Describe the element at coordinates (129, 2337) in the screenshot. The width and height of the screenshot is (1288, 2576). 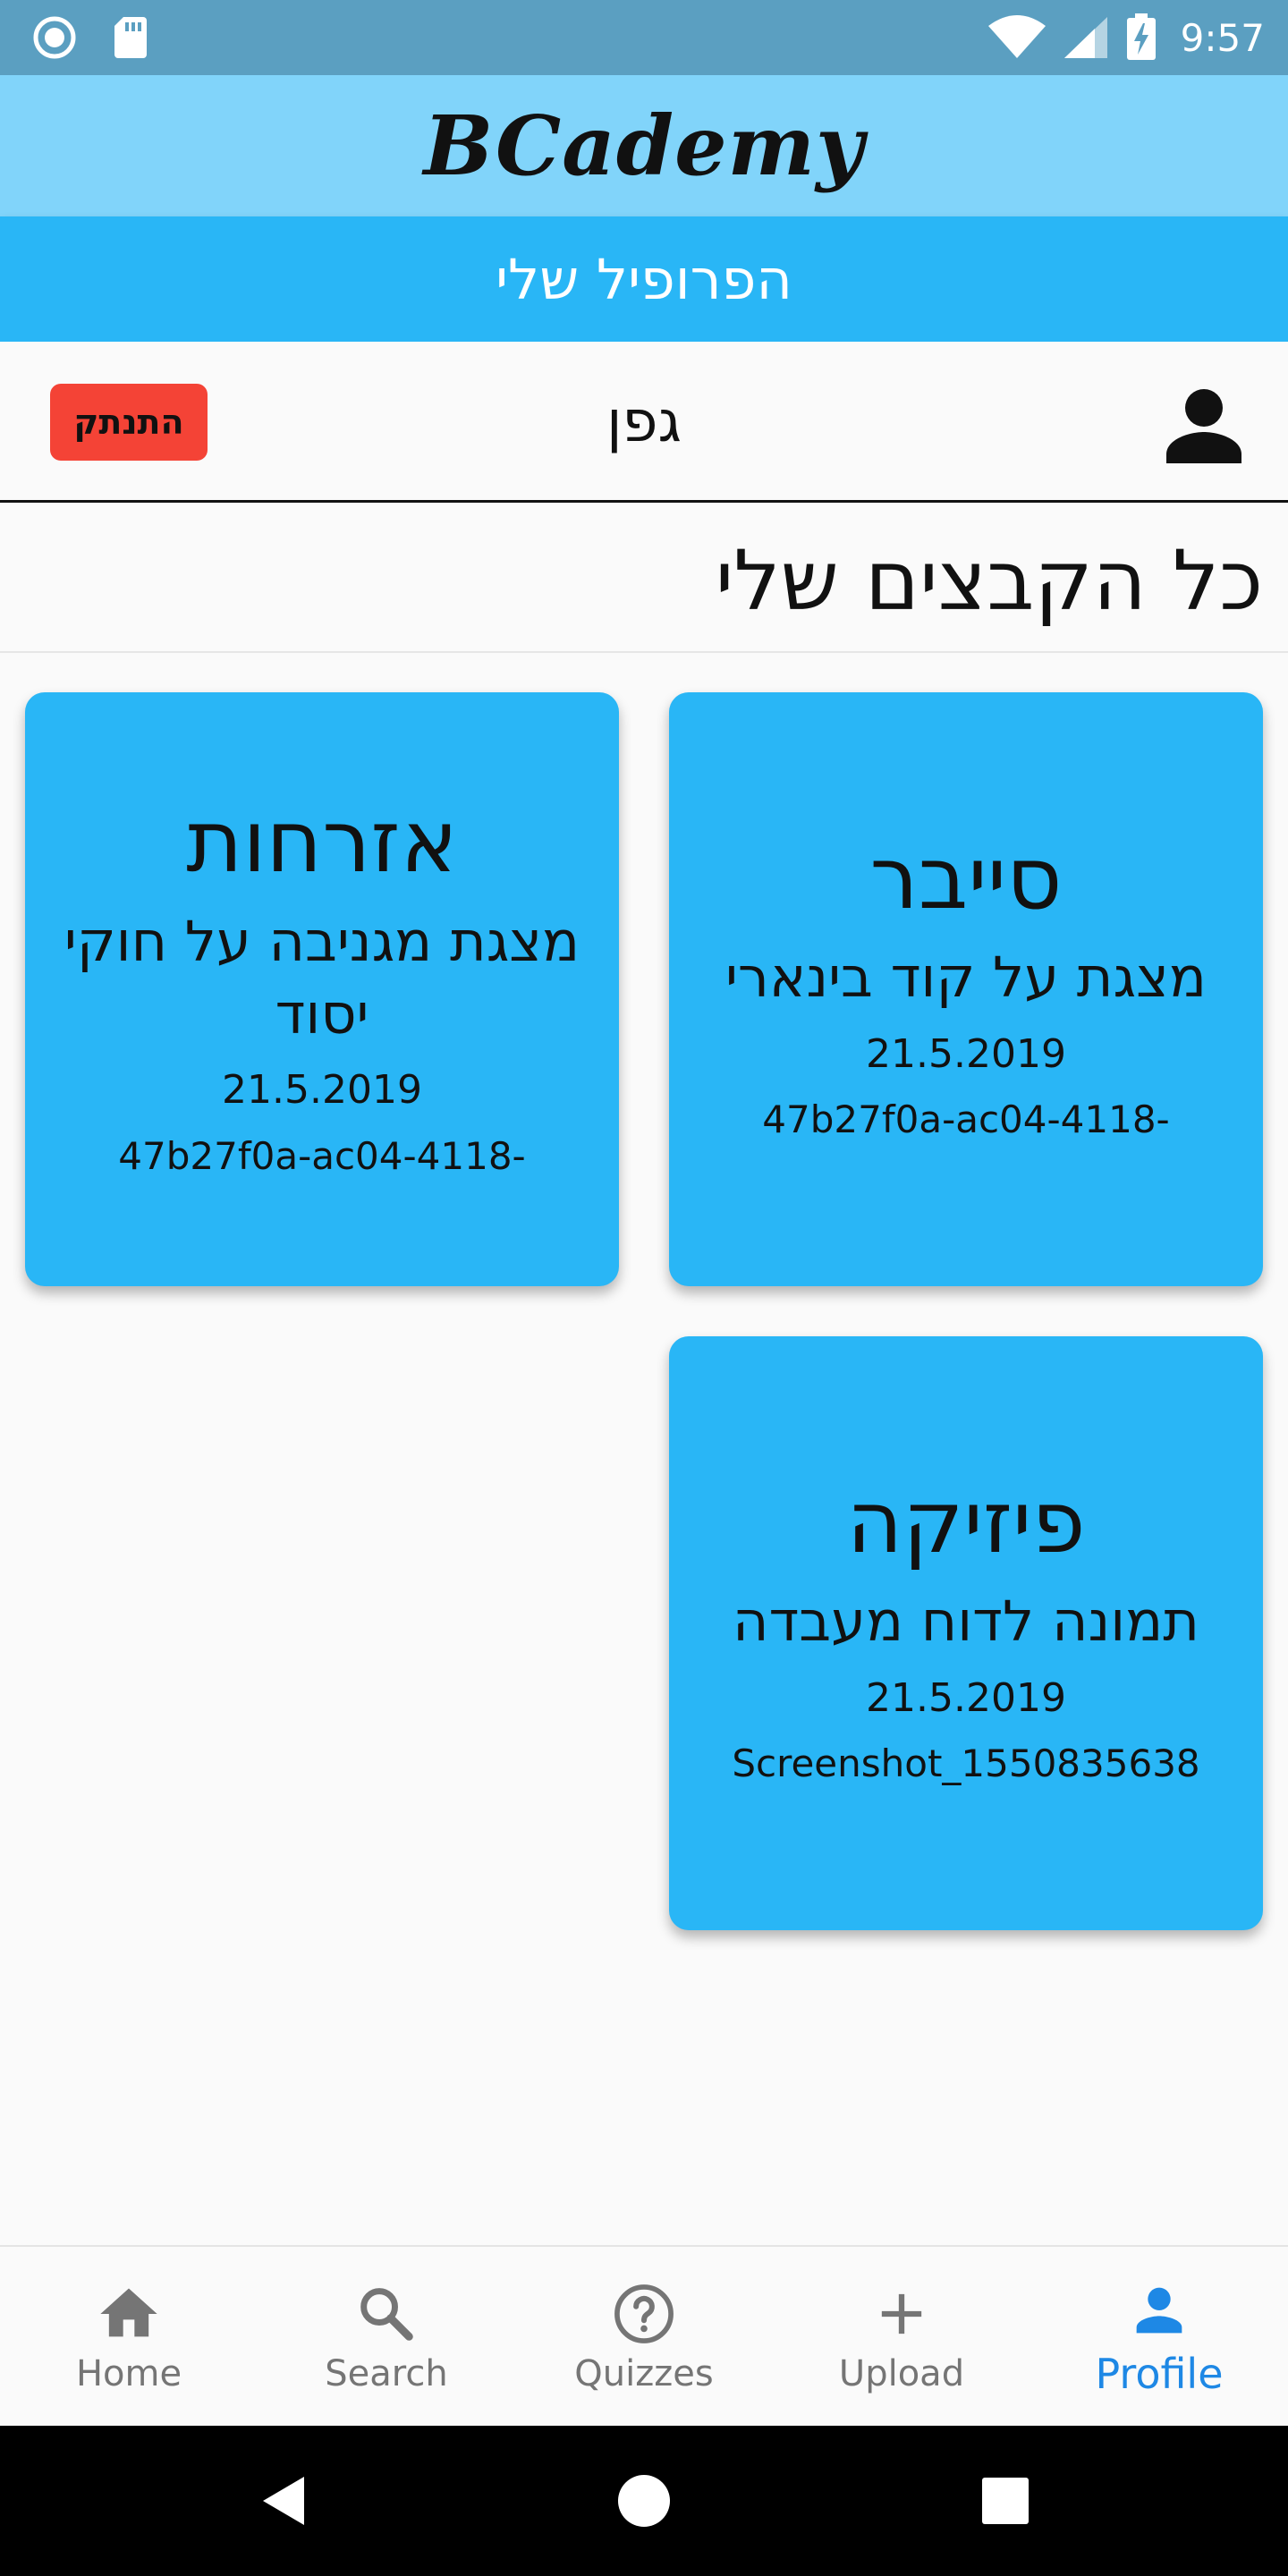
I see `nav-item-home: Home` at that location.